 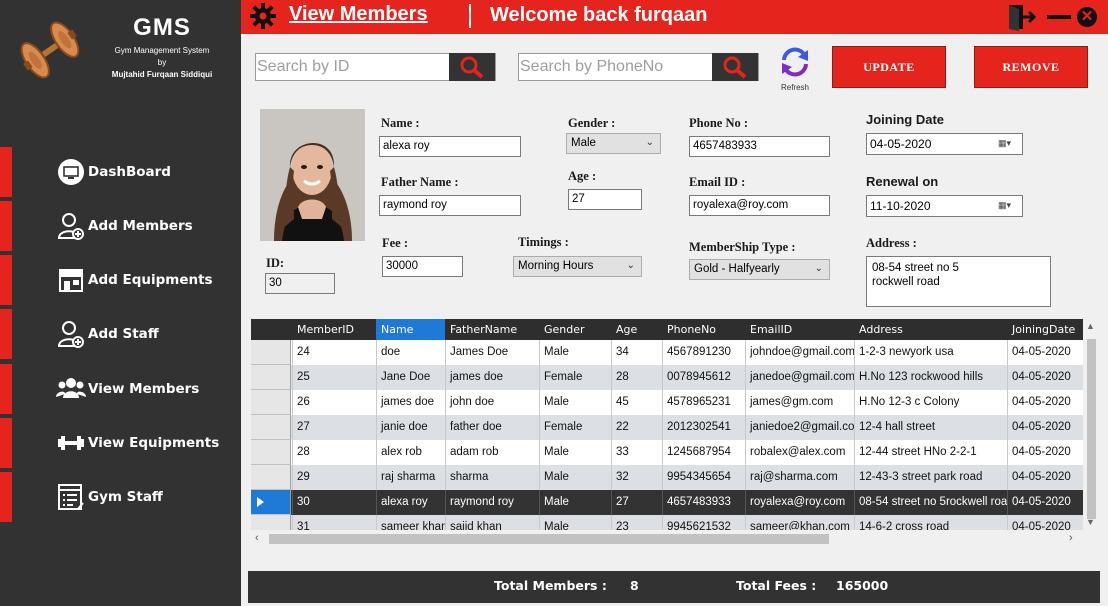 I want to click on close-button: ✕, so click(x=1087, y=17).